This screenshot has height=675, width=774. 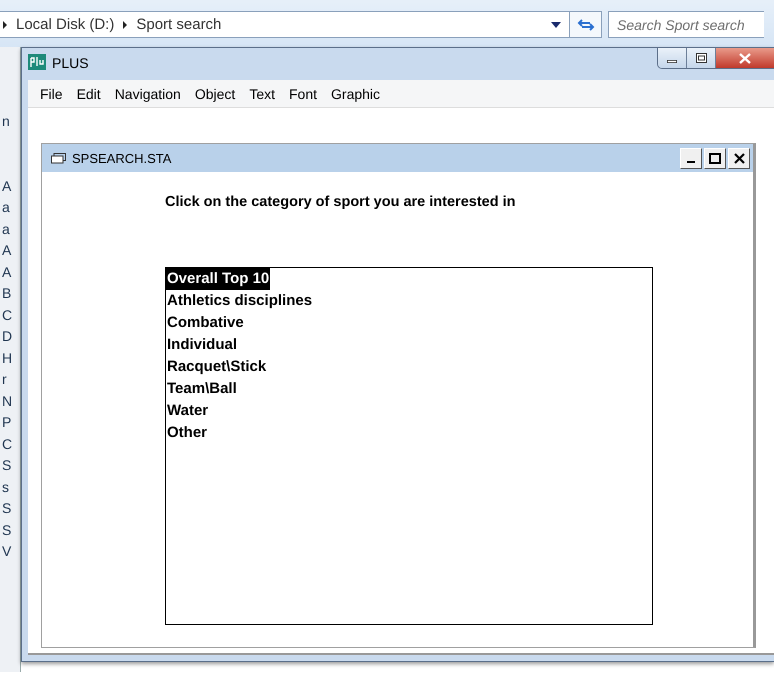 What do you see at coordinates (240, 301) in the screenshot?
I see `list-item: Athletics disciplines` at bounding box center [240, 301].